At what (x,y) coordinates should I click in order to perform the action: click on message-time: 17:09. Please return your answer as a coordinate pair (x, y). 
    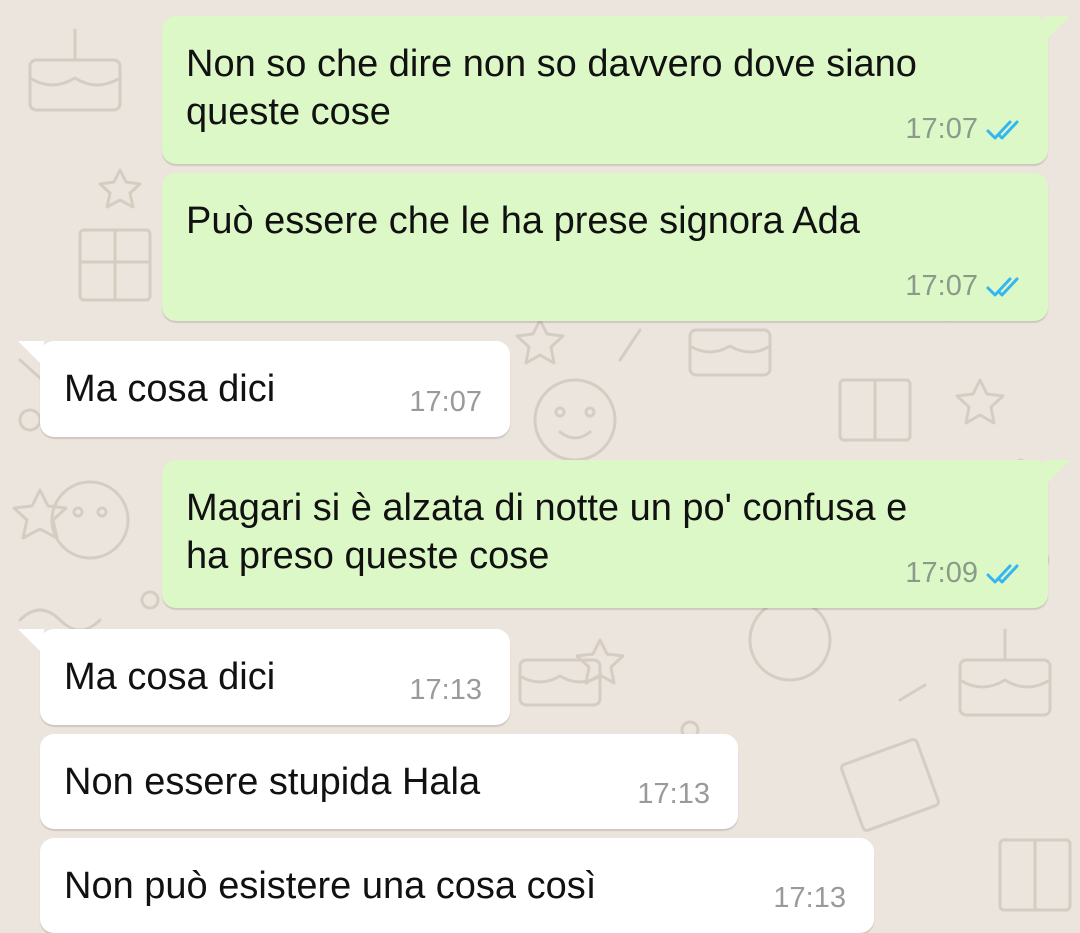
    Looking at the image, I should click on (941, 573).